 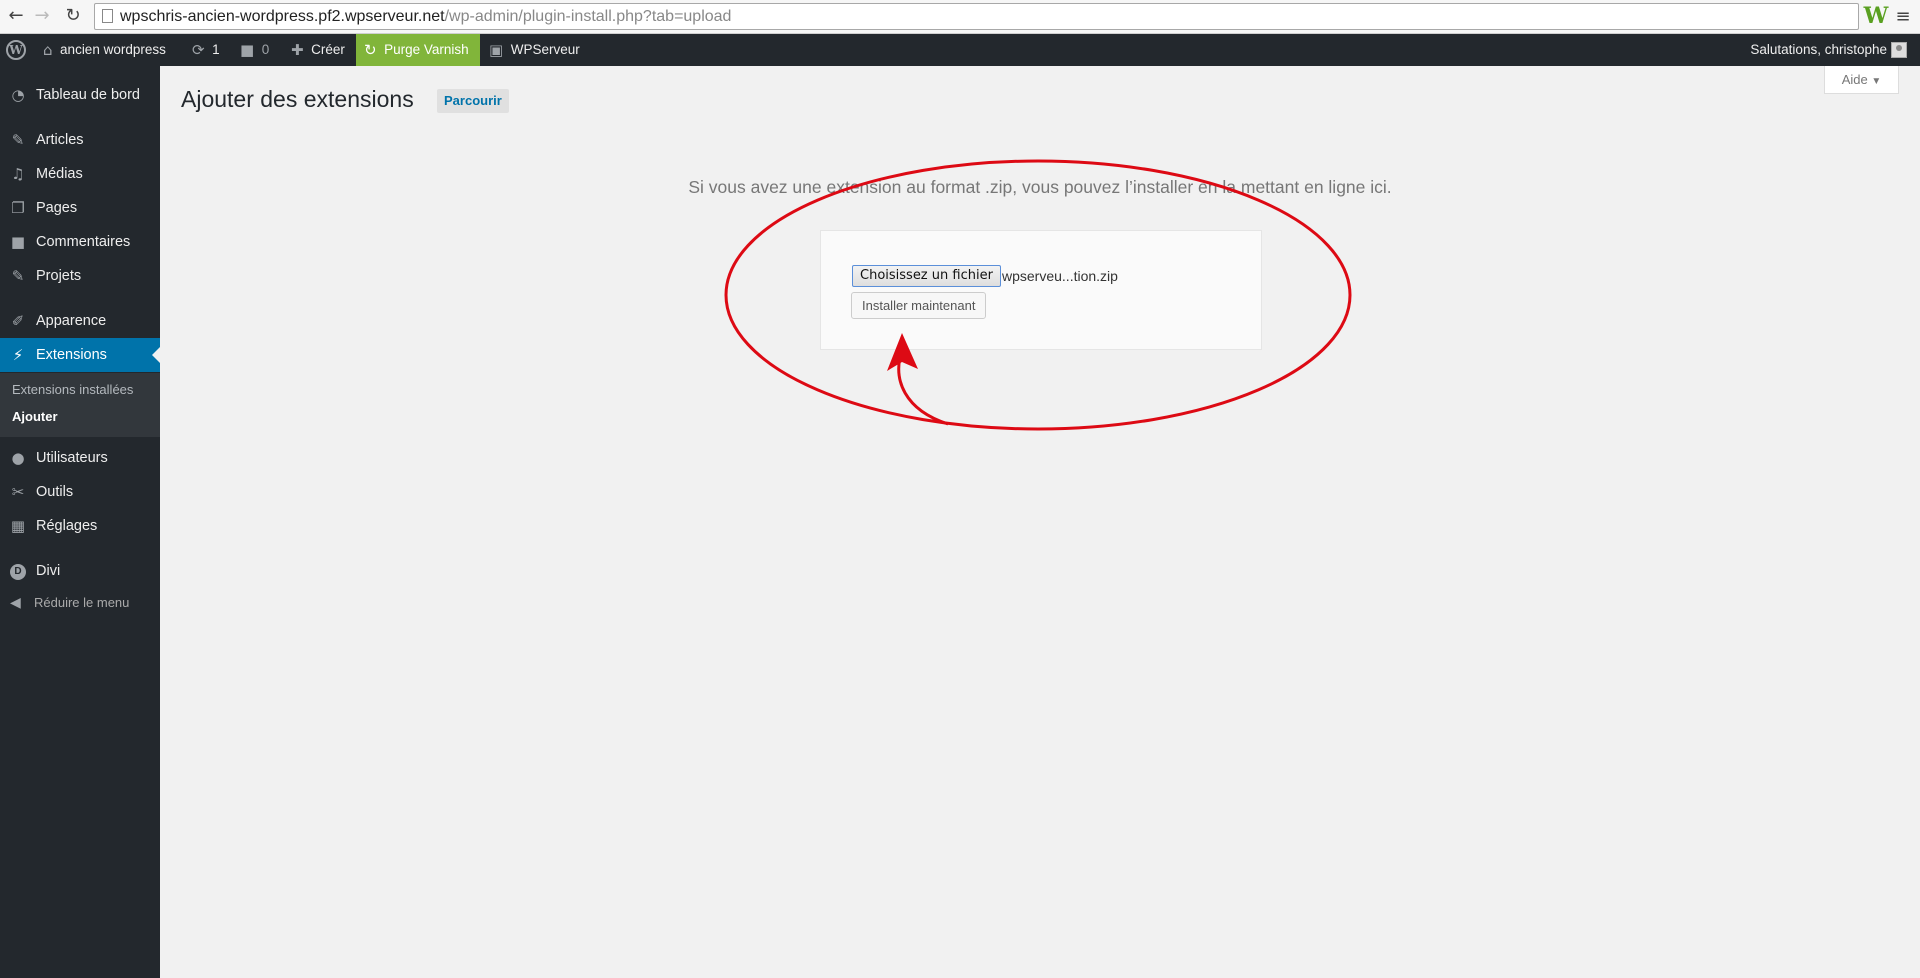 I want to click on submenu-add-plugin: Ajouter, so click(x=35, y=416).